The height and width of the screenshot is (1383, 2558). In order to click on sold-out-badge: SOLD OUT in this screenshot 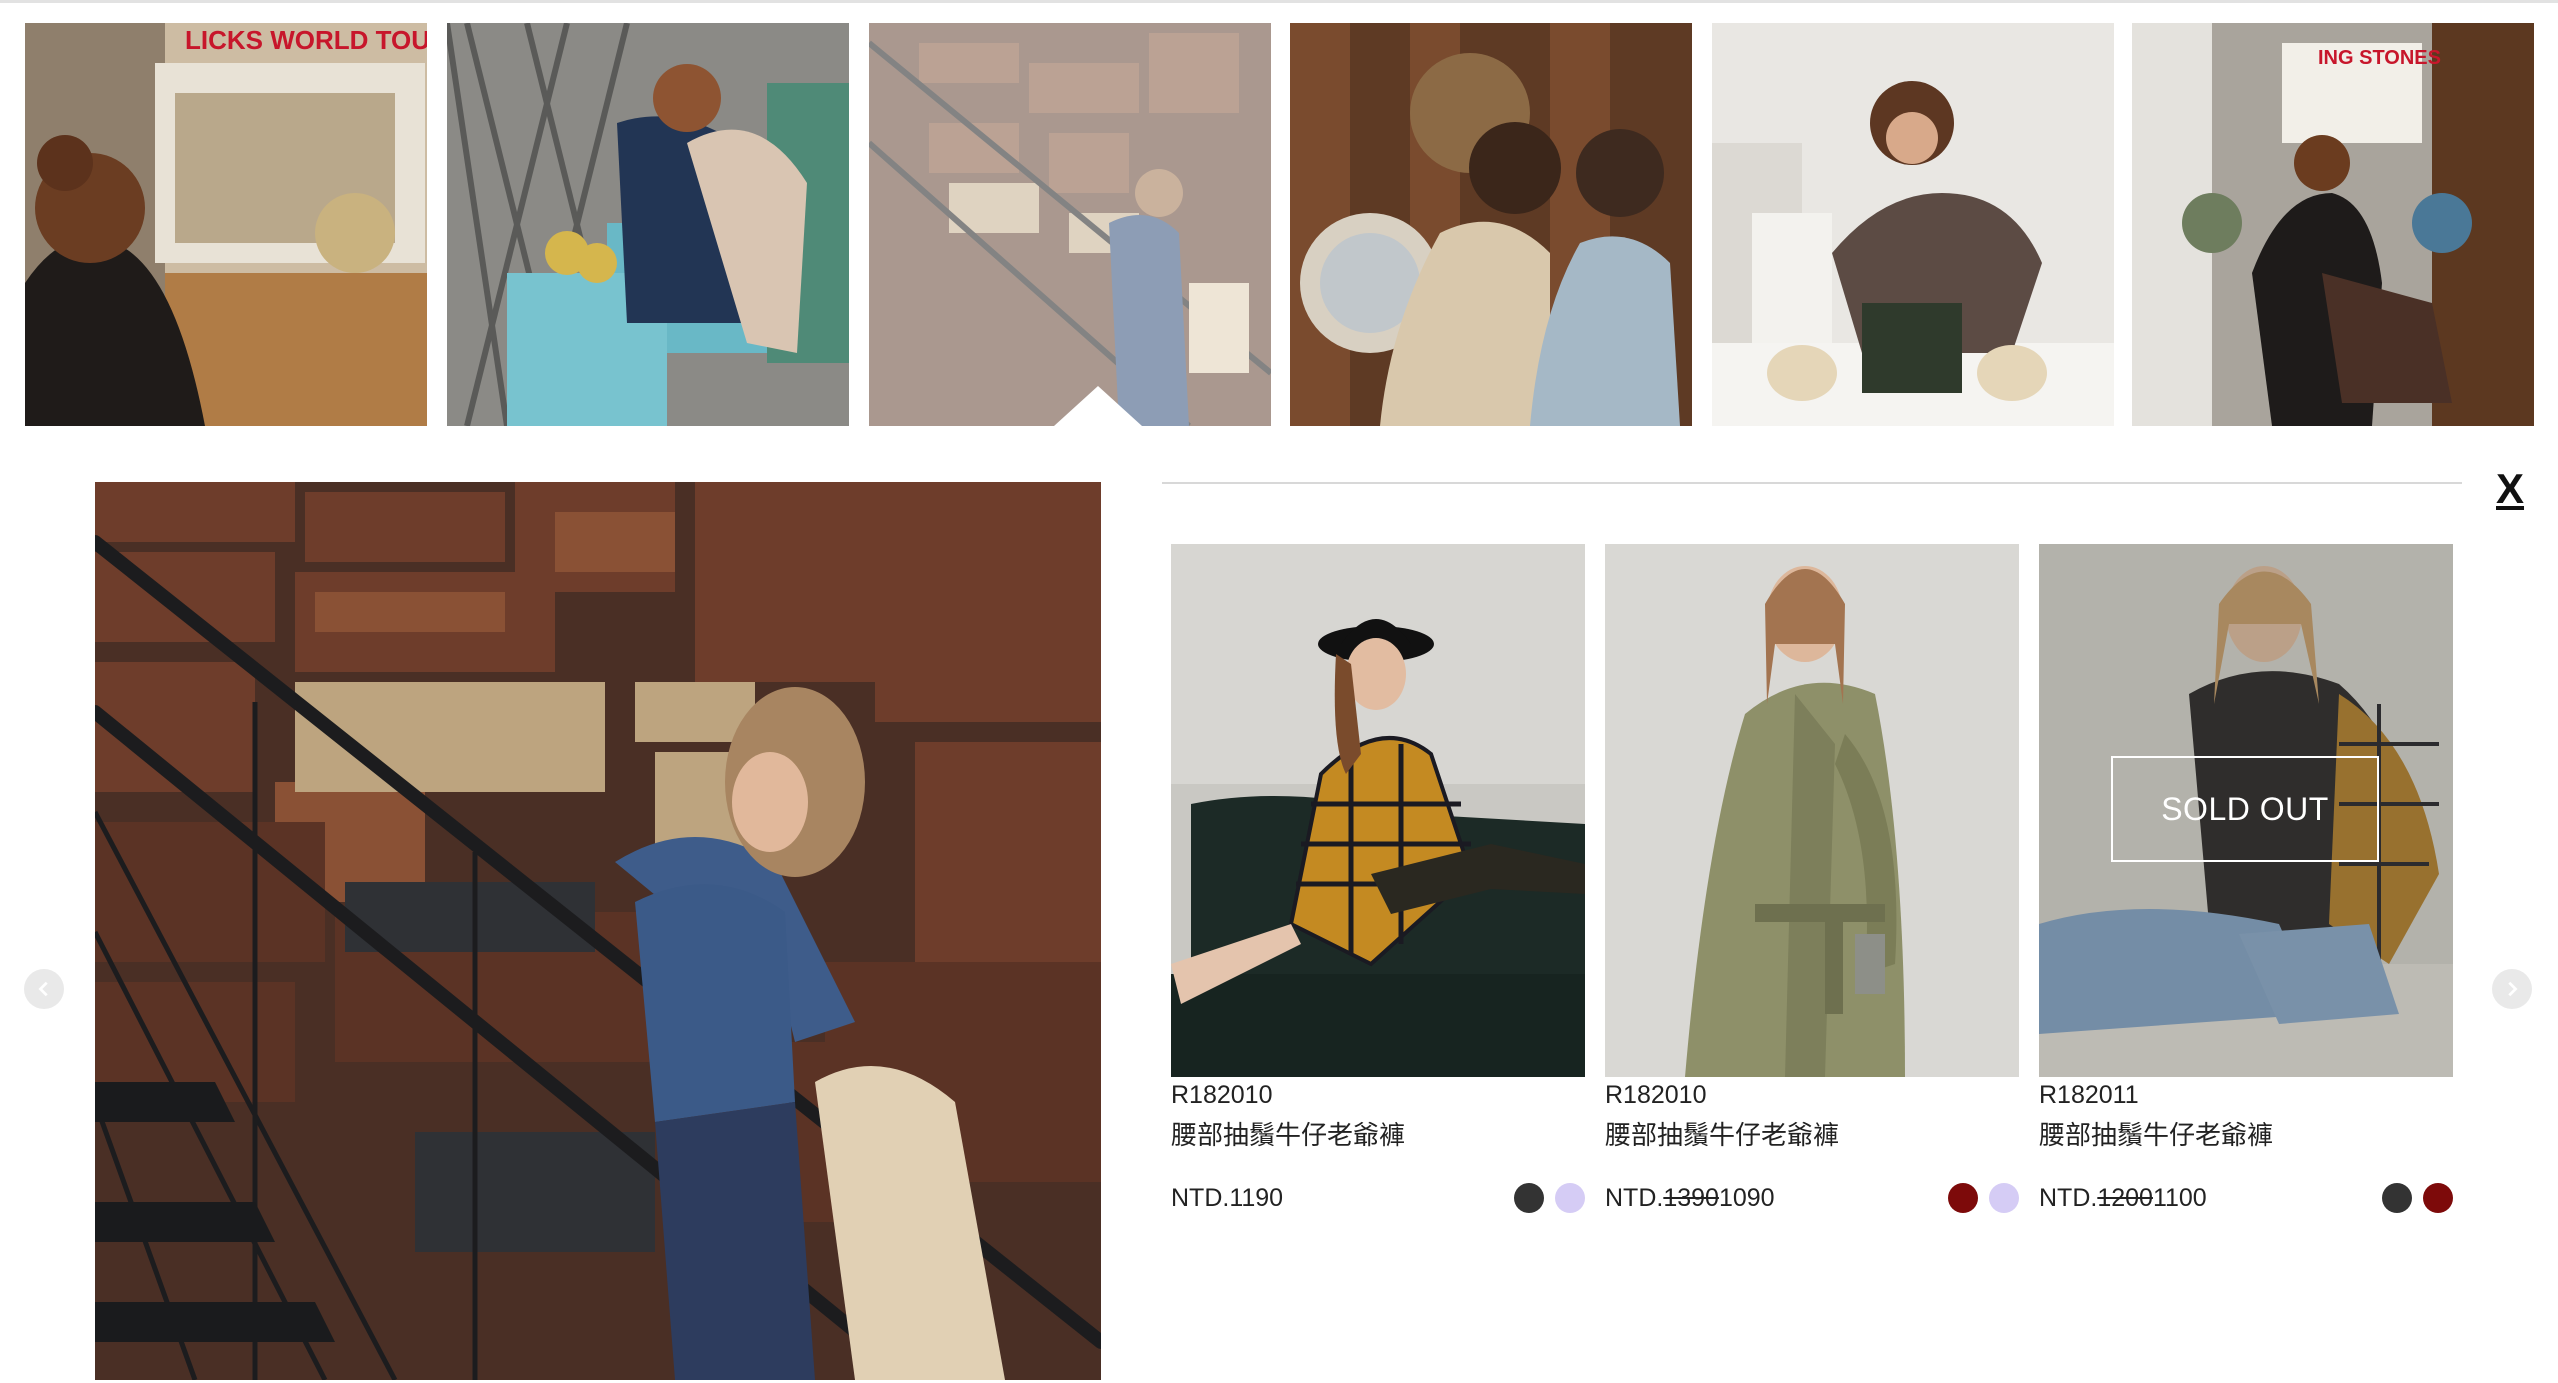, I will do `click(2245, 809)`.